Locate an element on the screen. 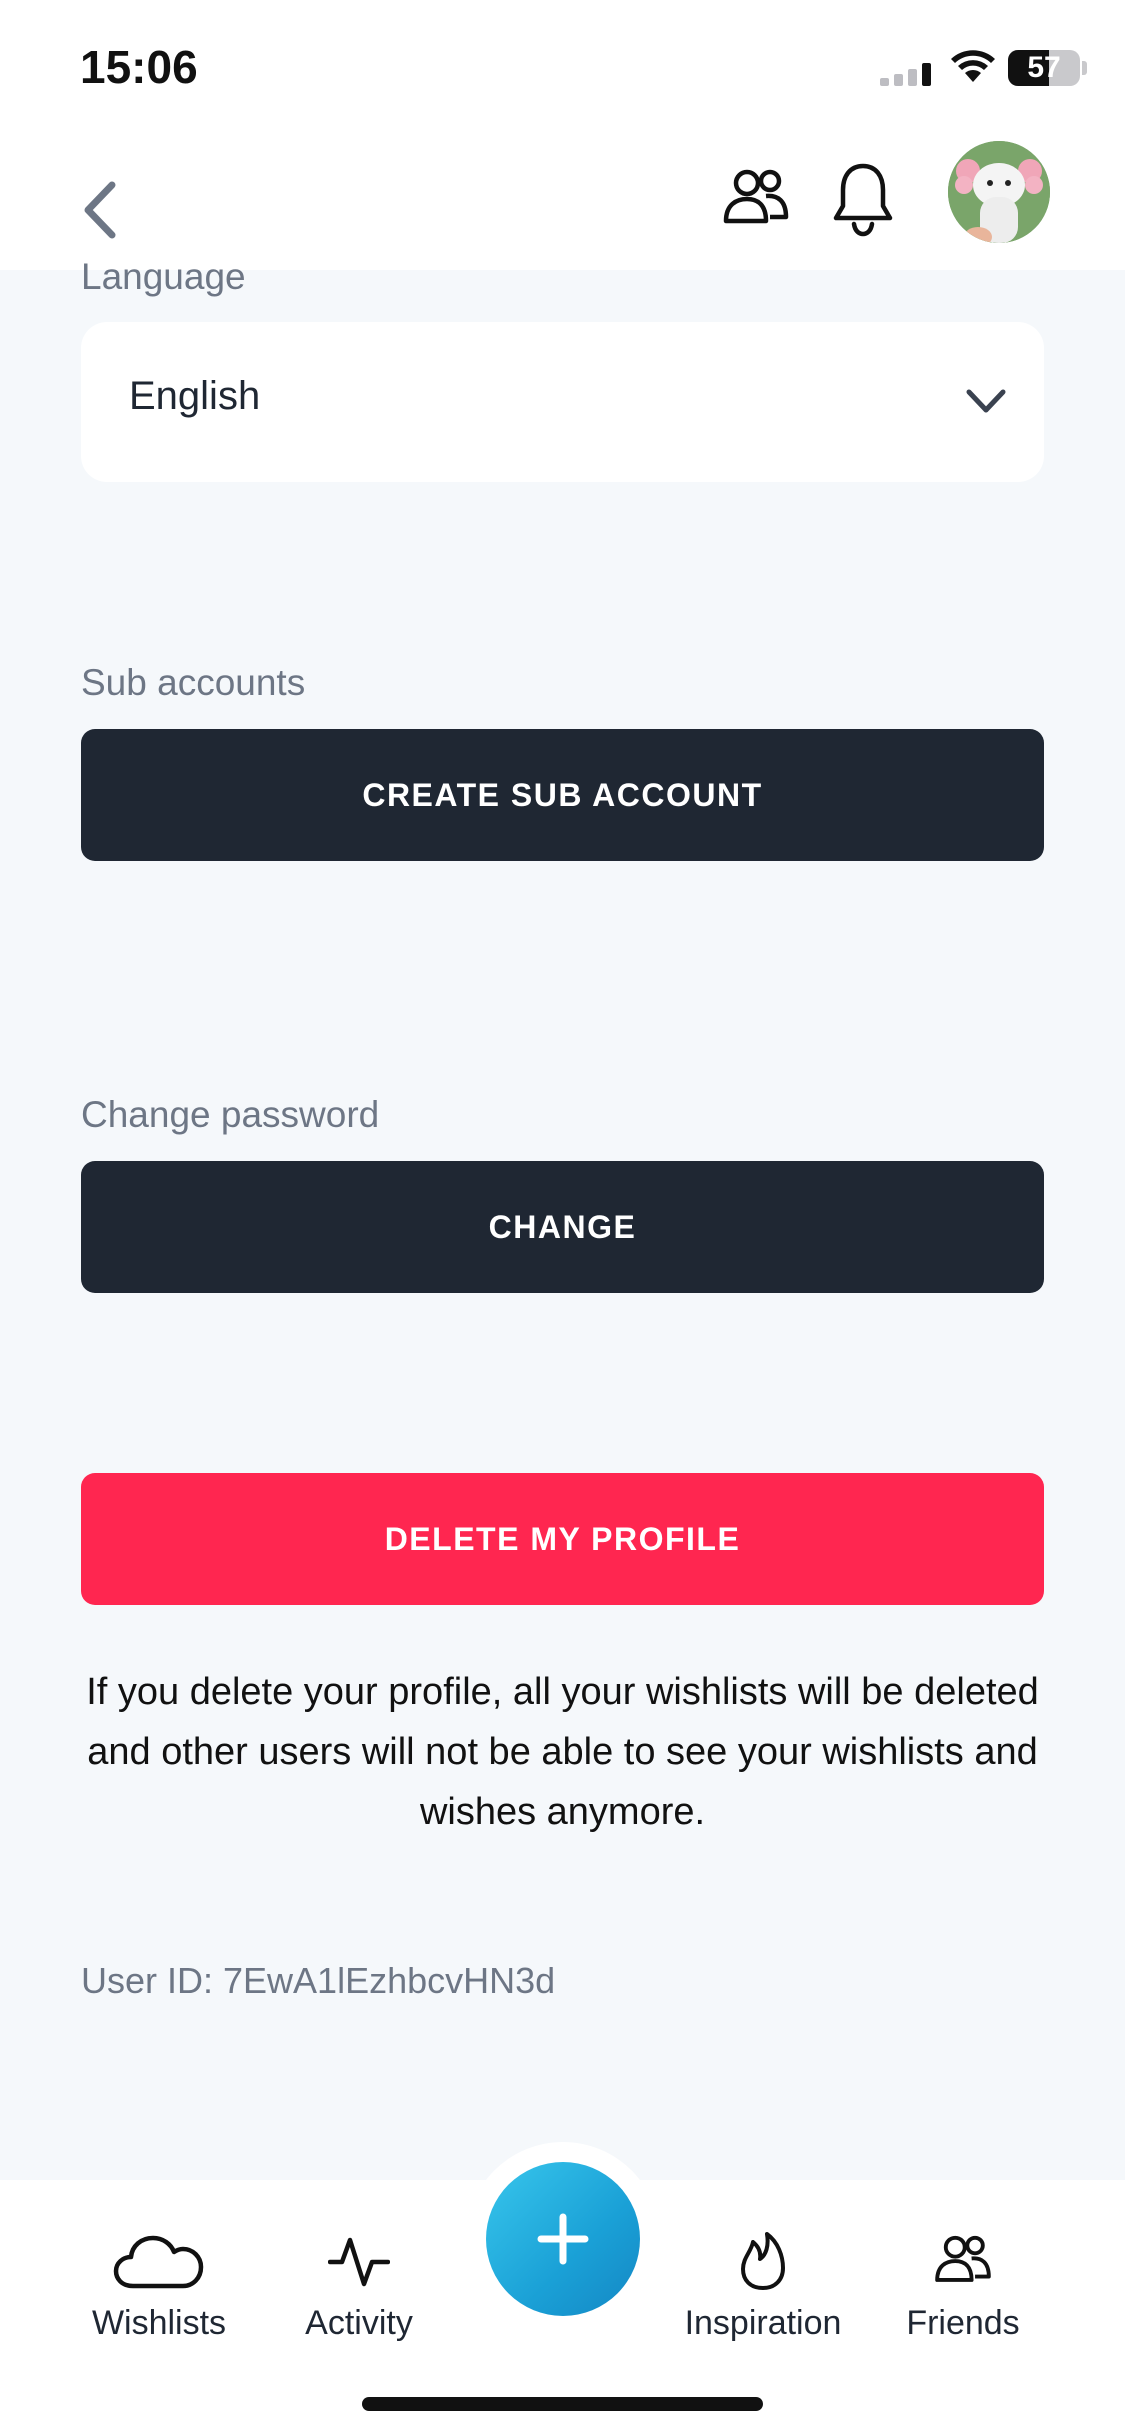  home-indicator is located at coordinates (562, 2404).